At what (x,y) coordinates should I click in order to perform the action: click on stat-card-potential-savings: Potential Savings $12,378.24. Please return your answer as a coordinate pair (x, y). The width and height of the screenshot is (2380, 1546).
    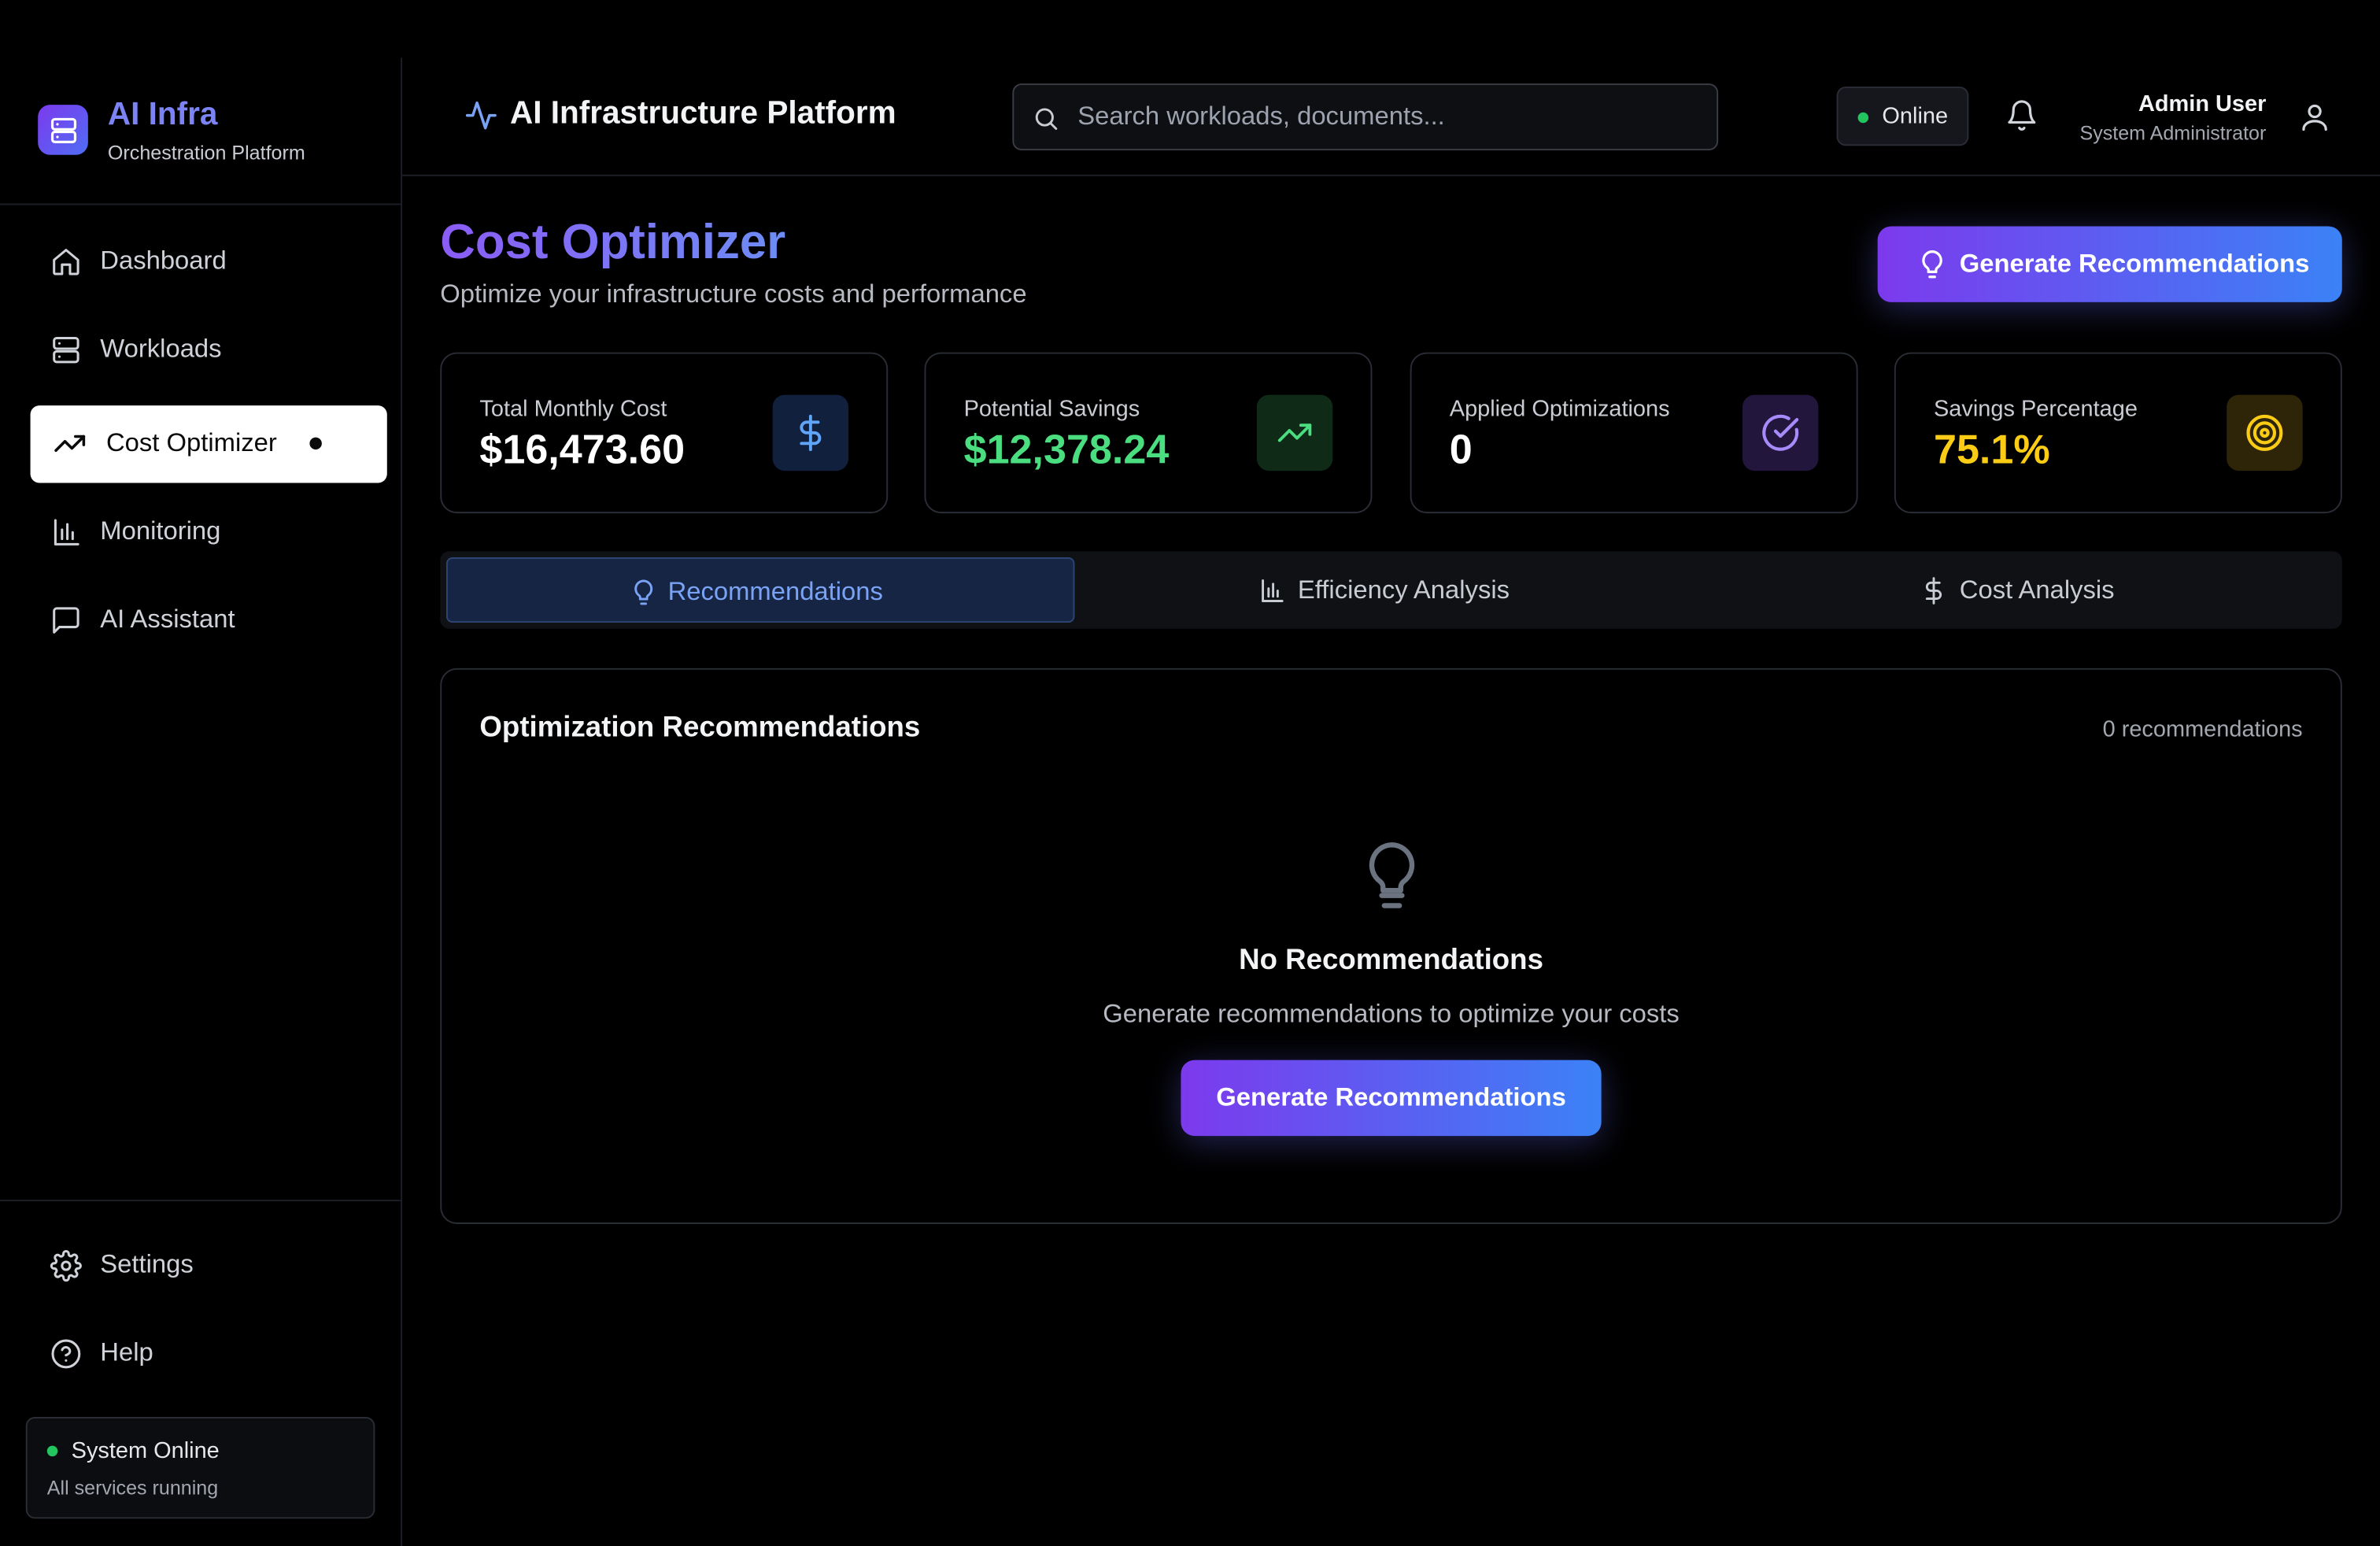
    Looking at the image, I should click on (1148, 433).